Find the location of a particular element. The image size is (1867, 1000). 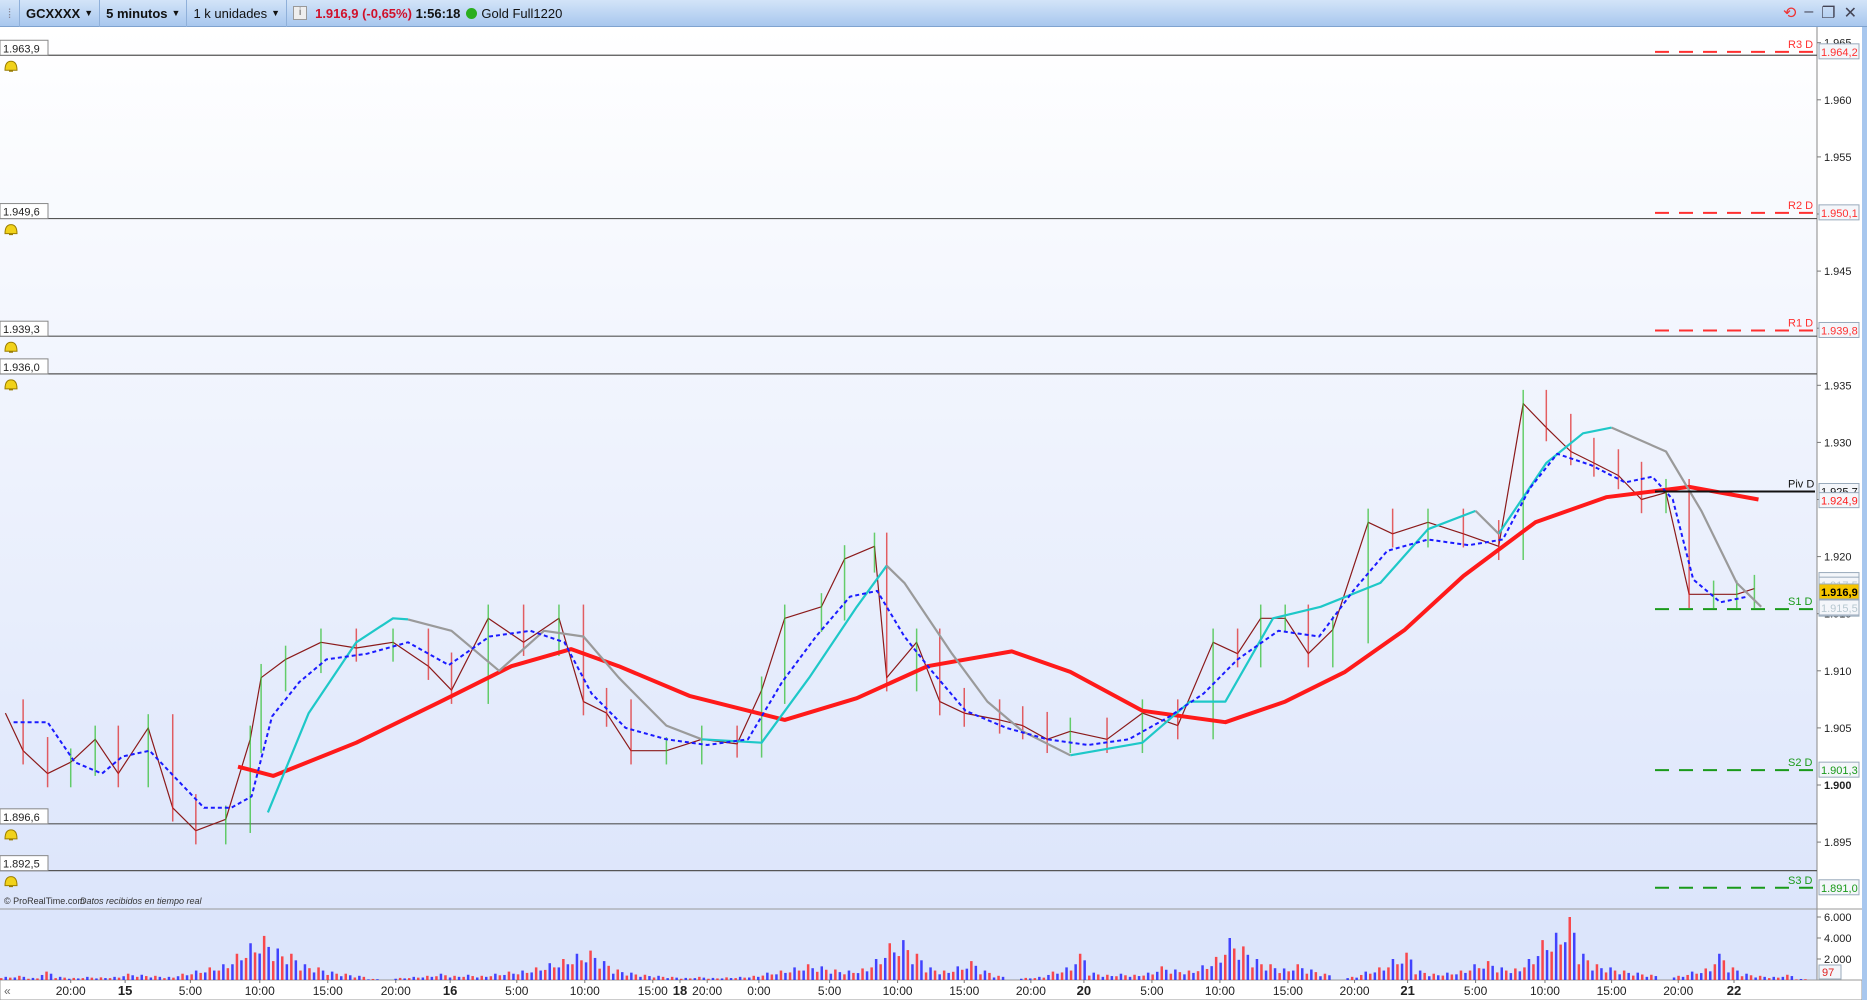

units-selector: 1 k unidades ▼ is located at coordinates (237, 13).